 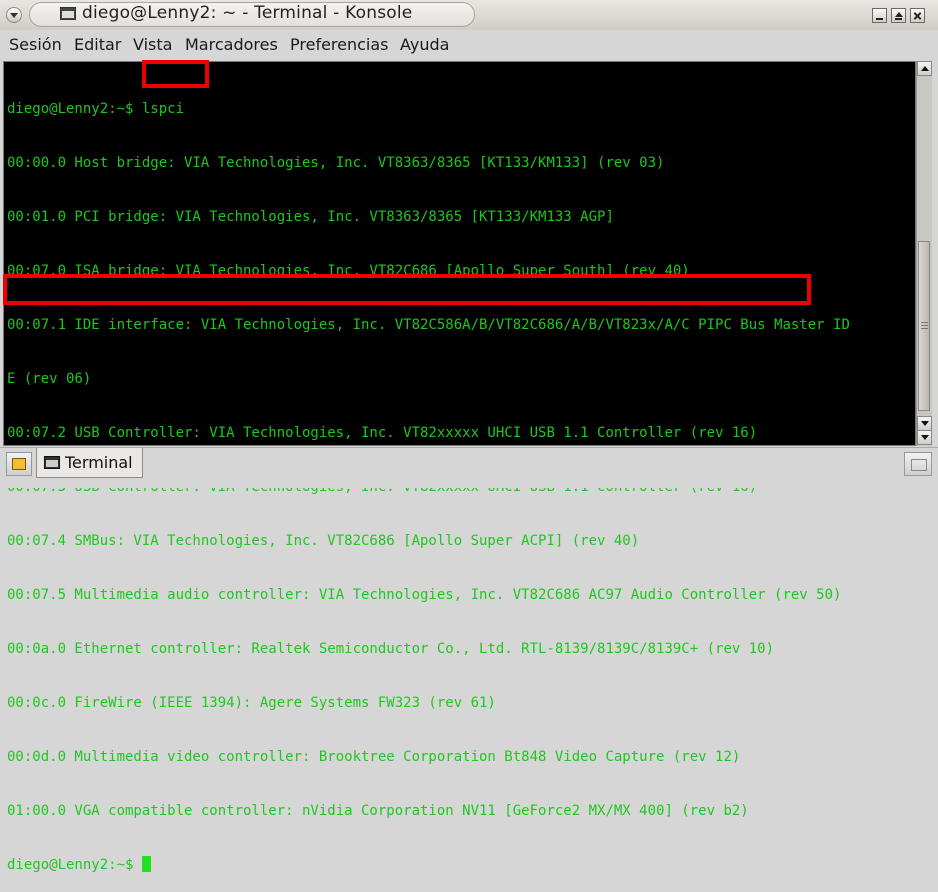 I want to click on menu-marcadores: Marcadores, so click(x=231, y=44).